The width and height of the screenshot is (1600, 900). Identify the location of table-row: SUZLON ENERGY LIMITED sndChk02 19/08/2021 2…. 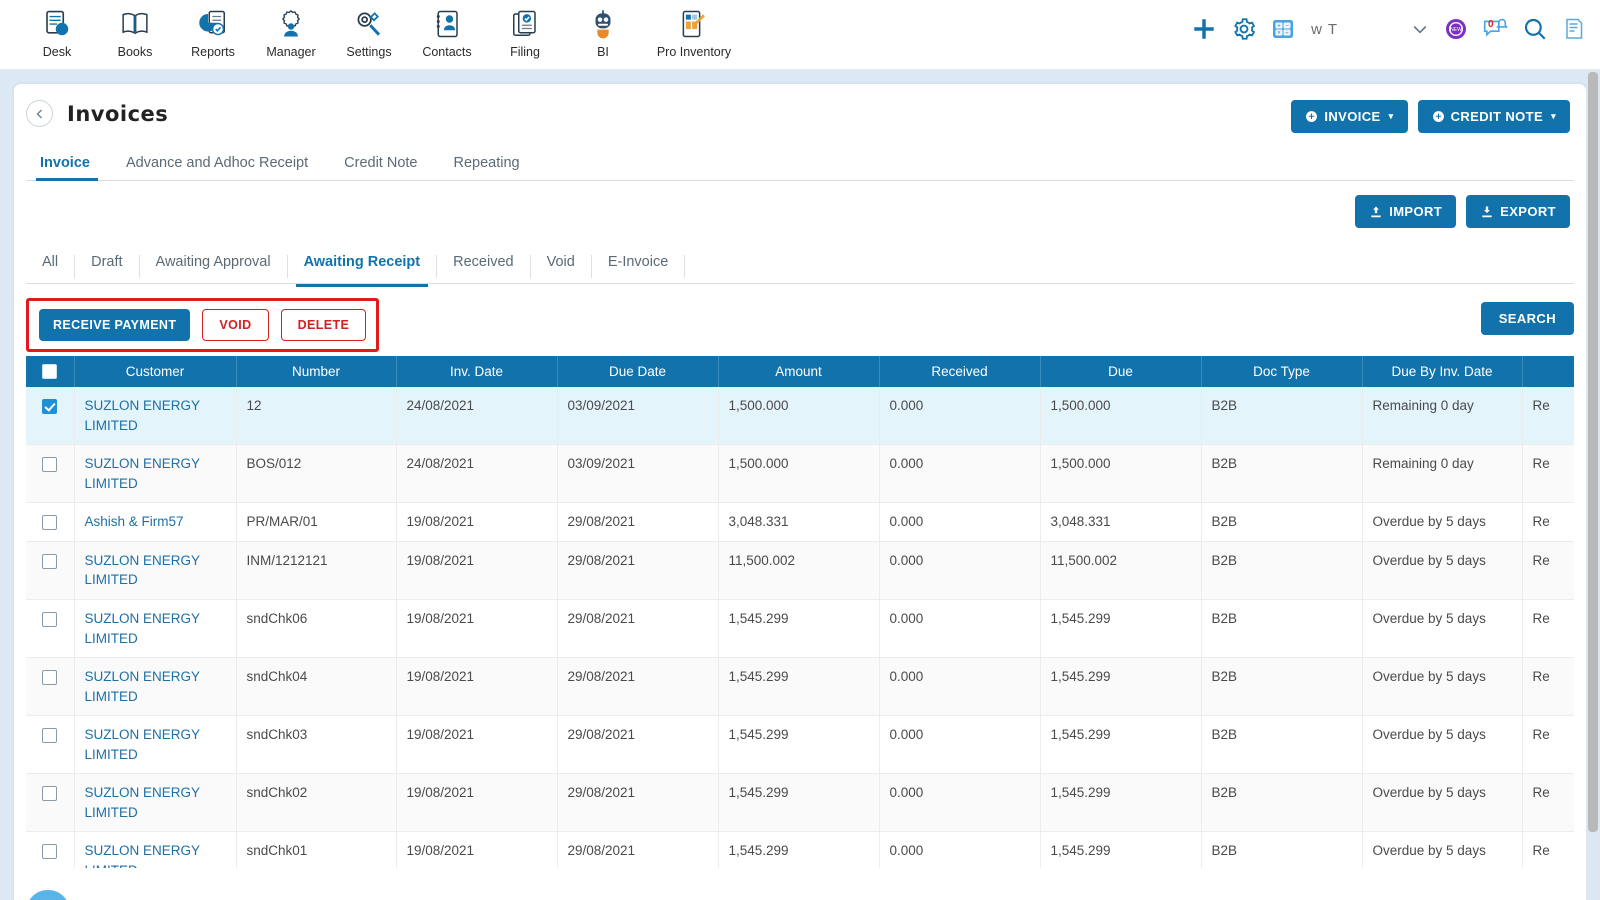
(800, 803).